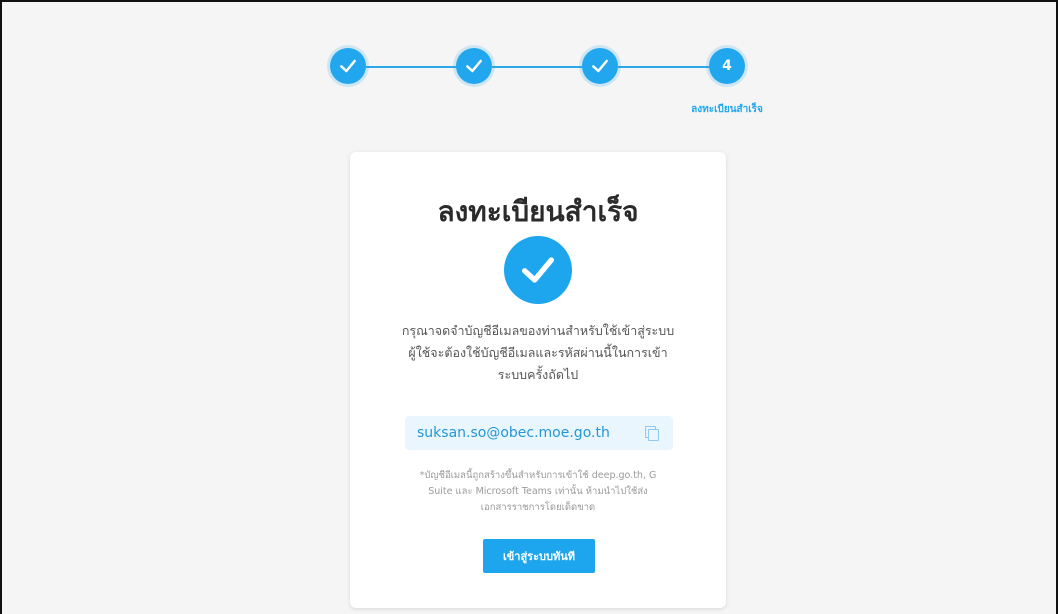 This screenshot has height=614, width=1058. I want to click on email-address: suksan.so@obec.moe.go.th, so click(513, 433).